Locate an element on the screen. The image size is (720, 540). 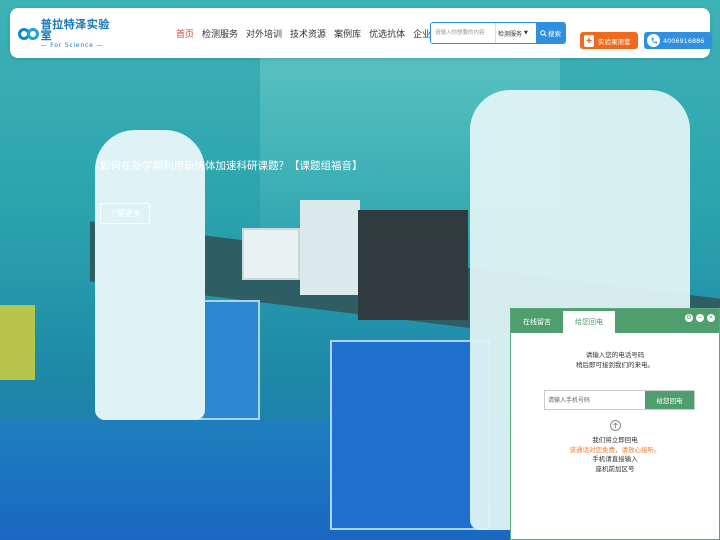
settings-icon: ⚙ is located at coordinates (689, 318).